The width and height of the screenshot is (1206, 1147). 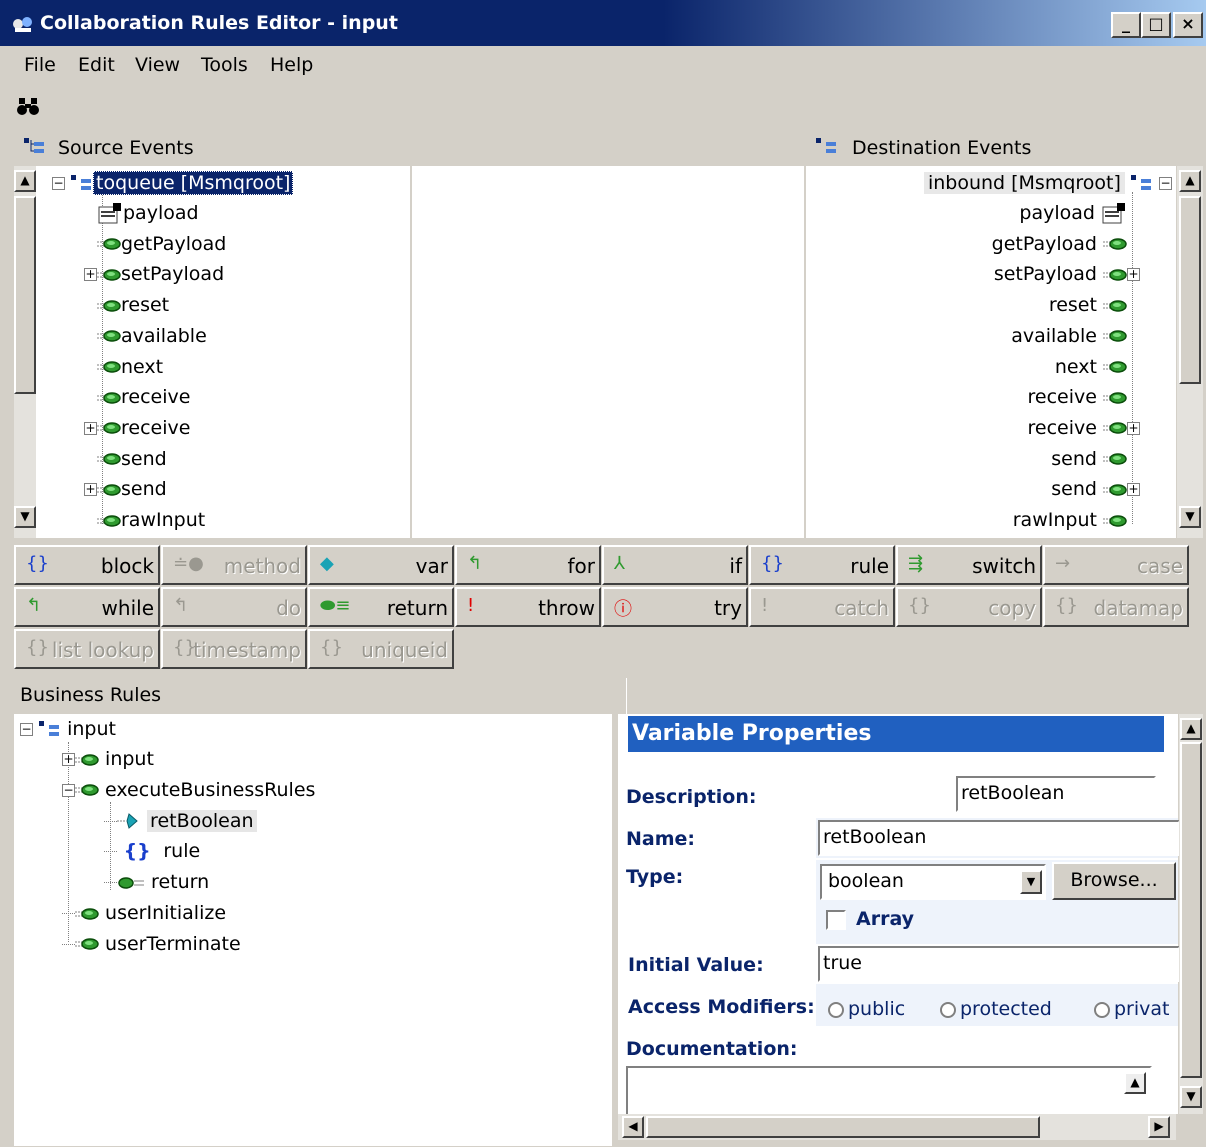 What do you see at coordinates (157, 65) in the screenshot?
I see `menu-view: View` at bounding box center [157, 65].